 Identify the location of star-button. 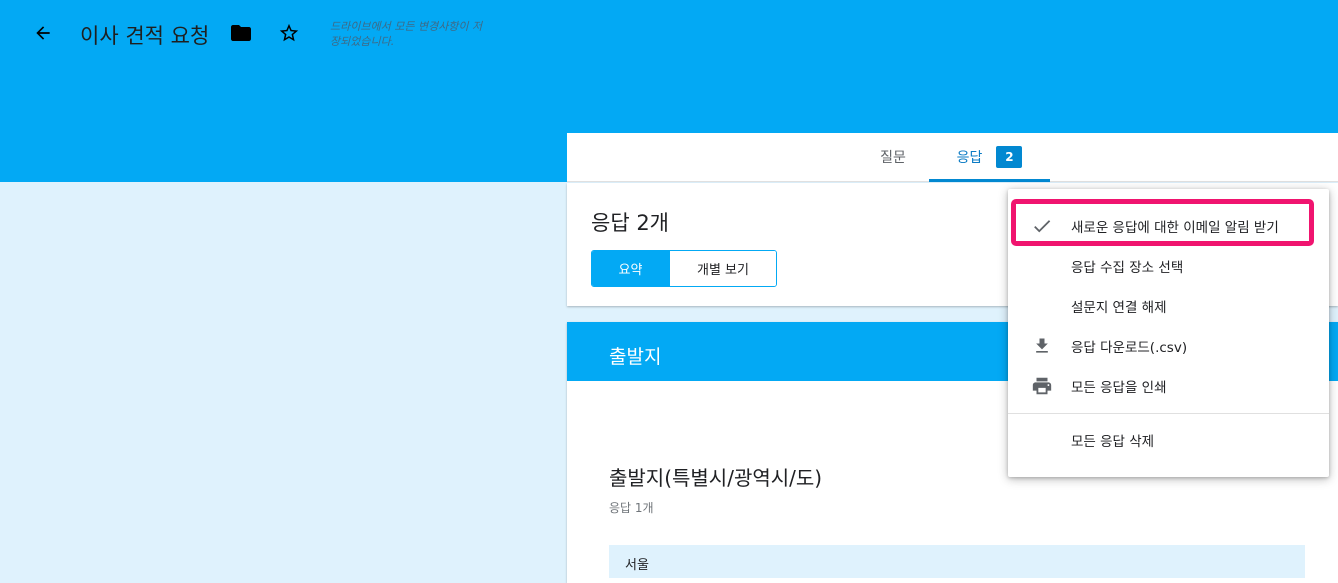
(289, 33).